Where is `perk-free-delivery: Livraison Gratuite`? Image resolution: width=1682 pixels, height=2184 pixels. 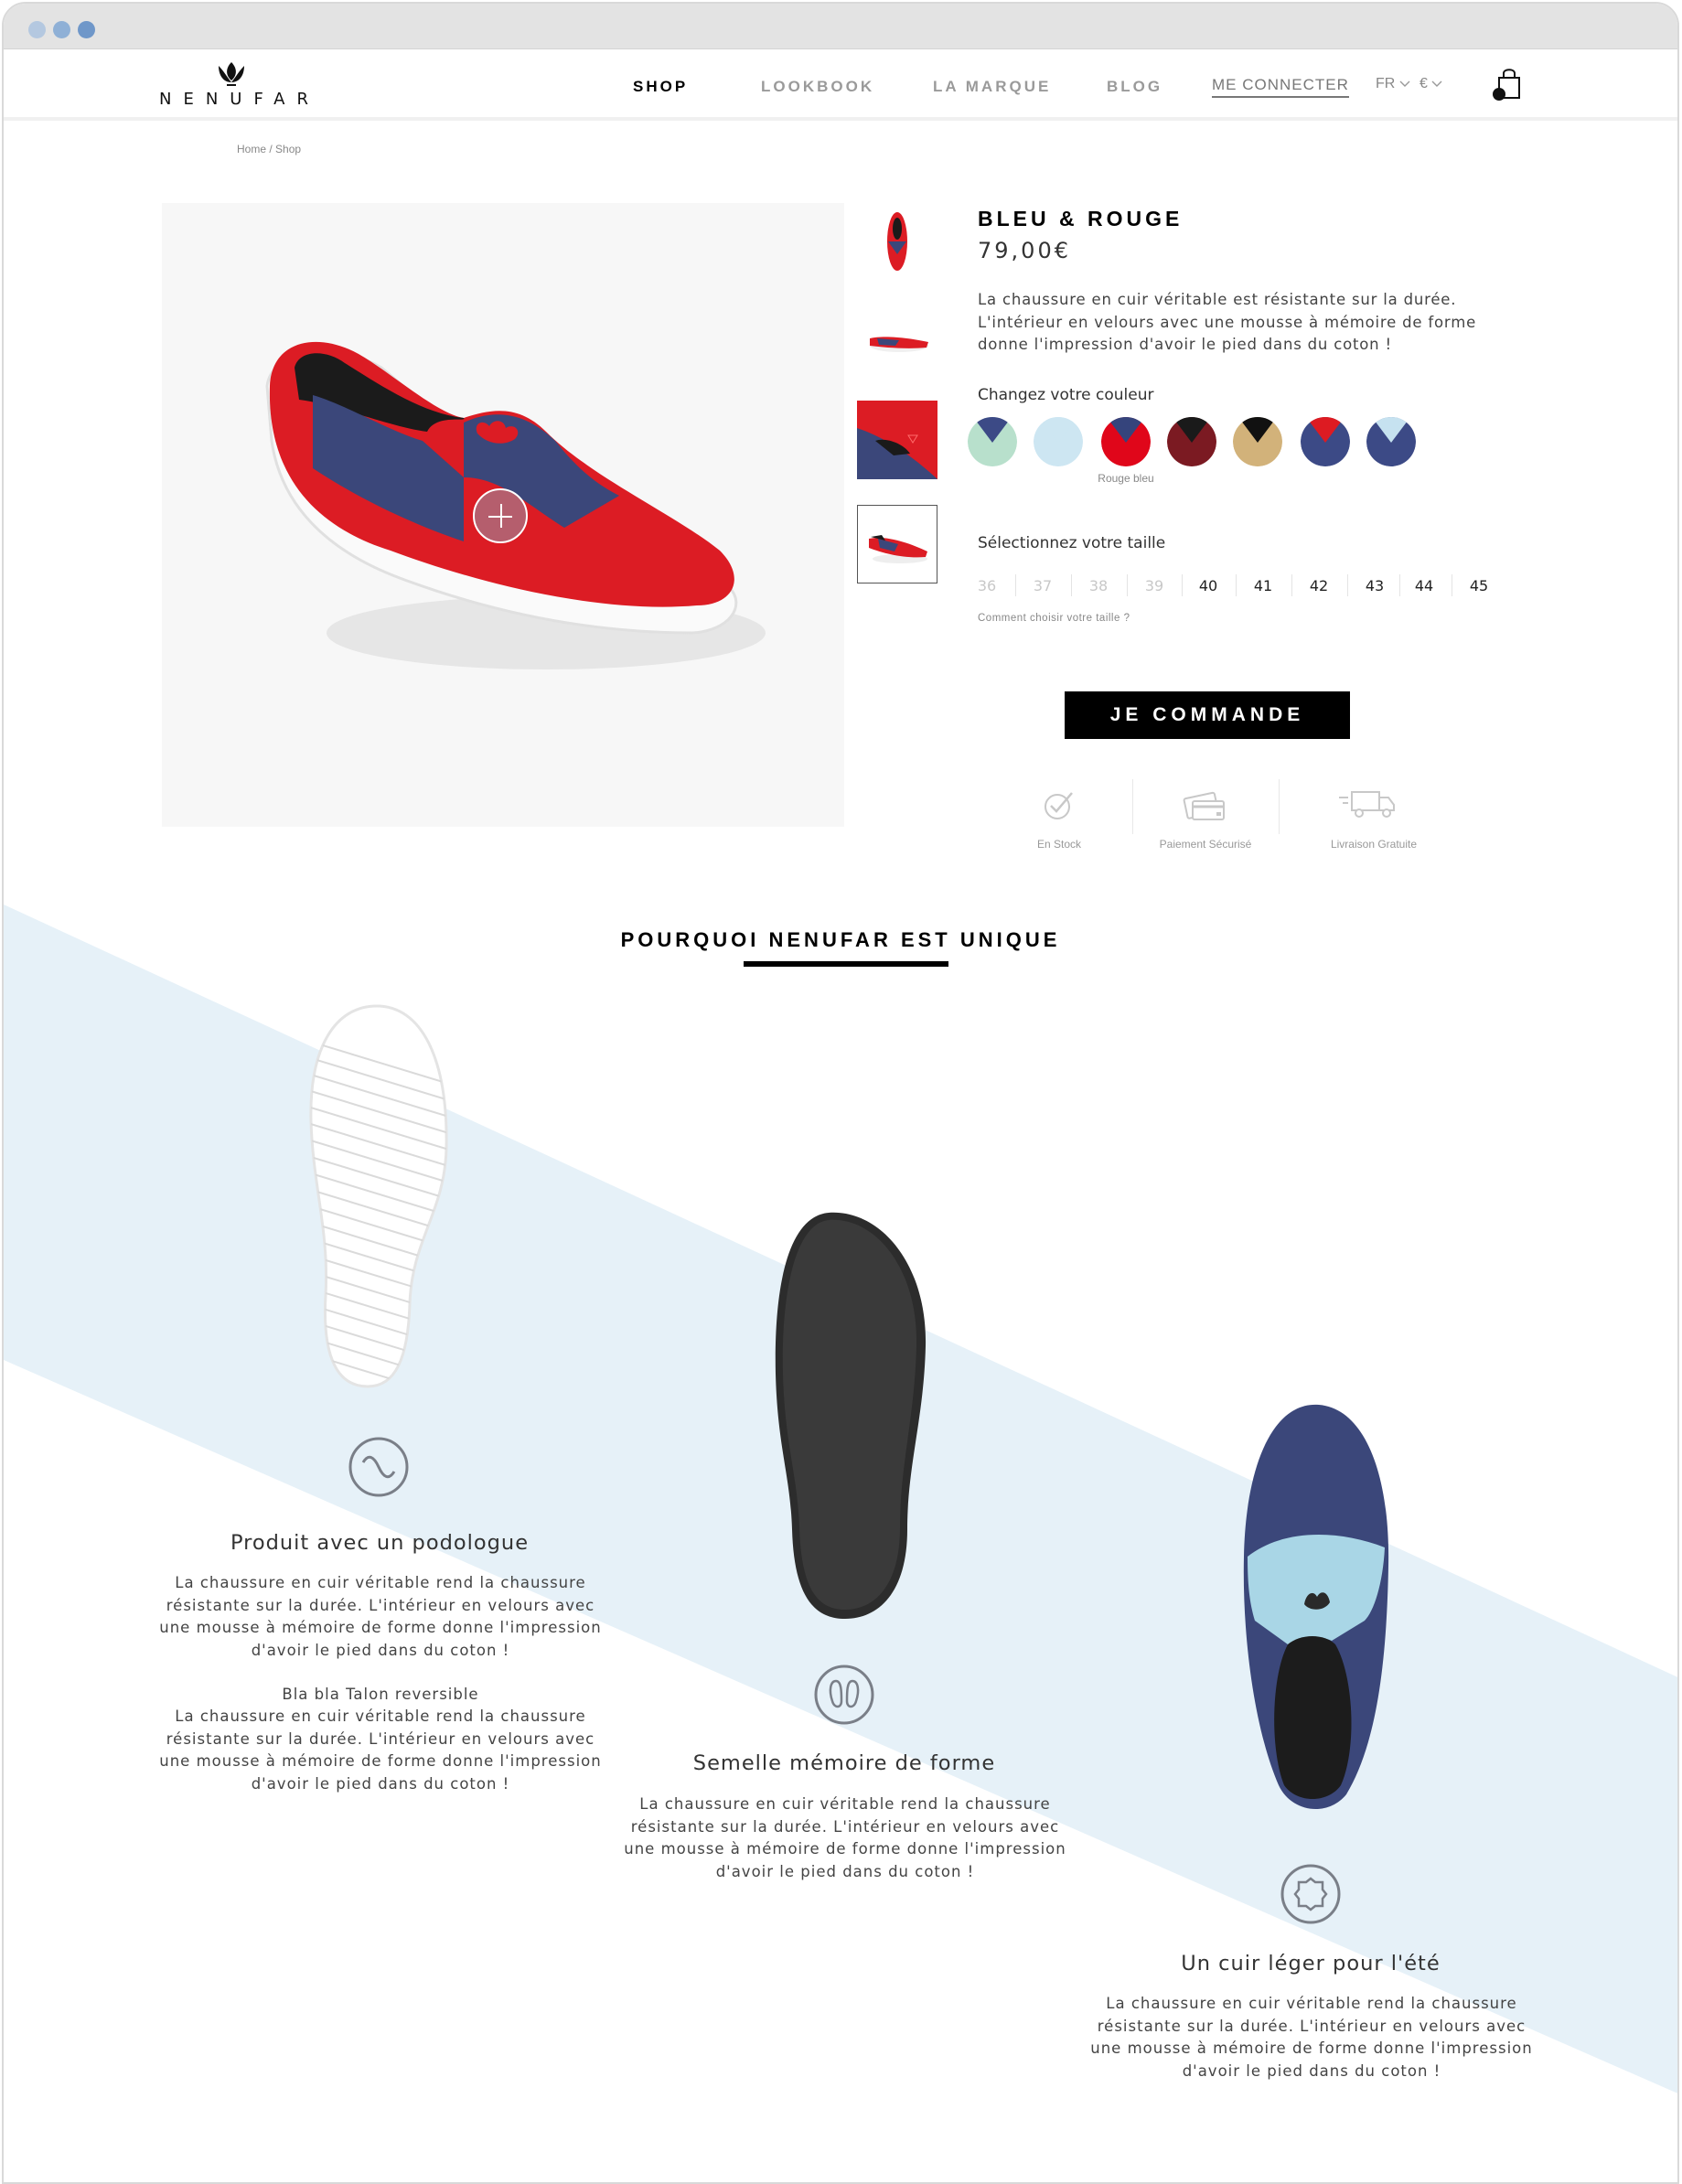 perk-free-delivery: Livraison Gratuite is located at coordinates (1374, 844).